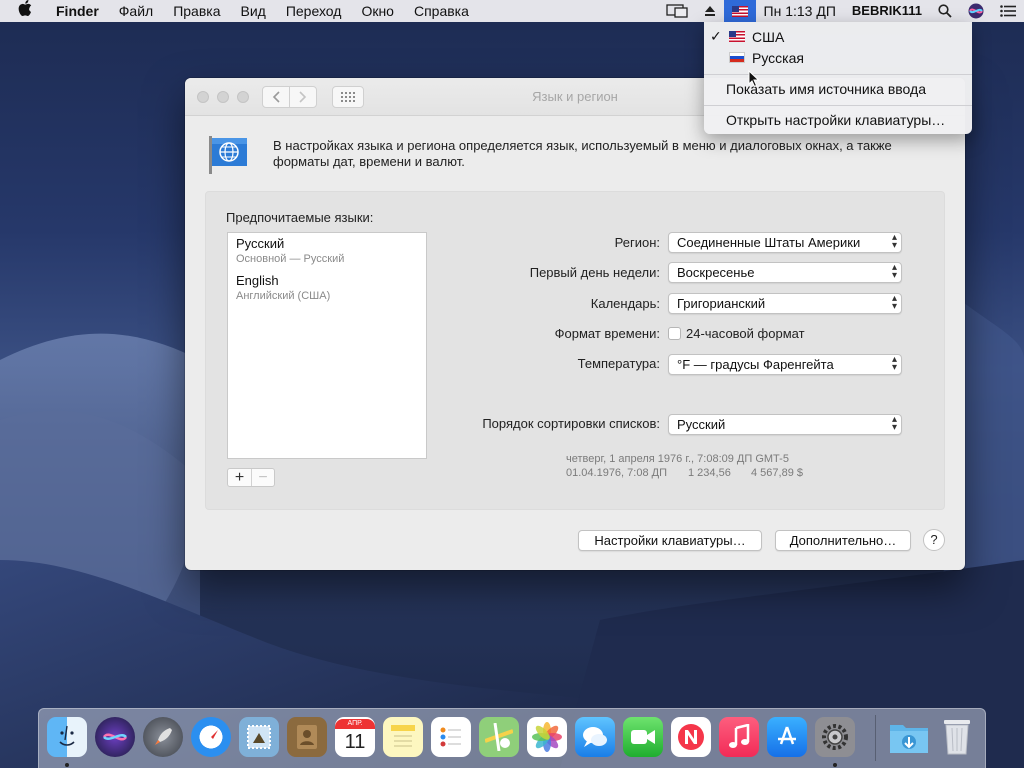 Image resolution: width=1024 pixels, height=768 pixels. Describe the element at coordinates (451, 737) in the screenshot. I see `reminders-icon` at that location.